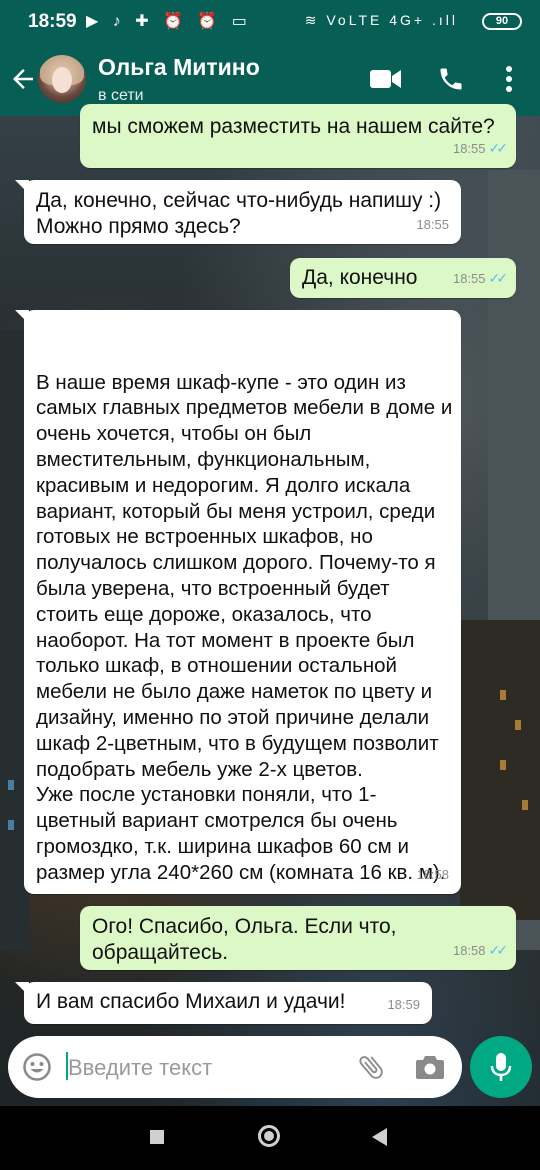 Image resolution: width=540 pixels, height=1170 pixels. I want to click on message-incoming: И вам спасибо Михаил и удачи! 18:59, so click(223, 1003).